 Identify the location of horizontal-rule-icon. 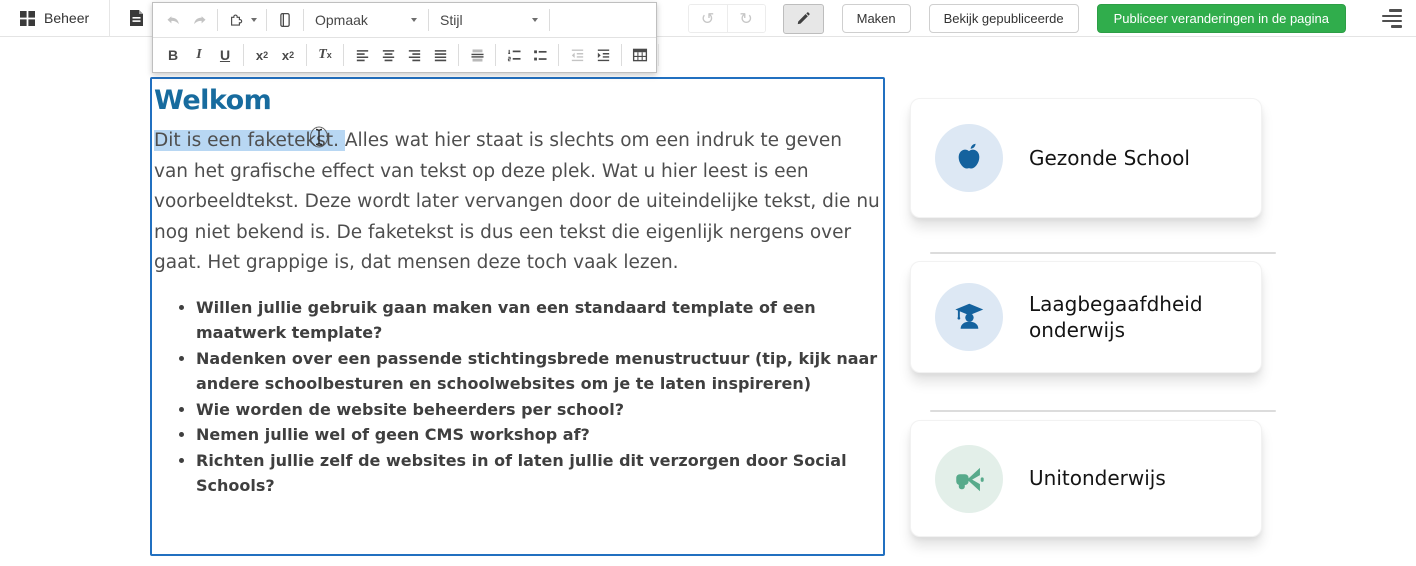
(477, 55).